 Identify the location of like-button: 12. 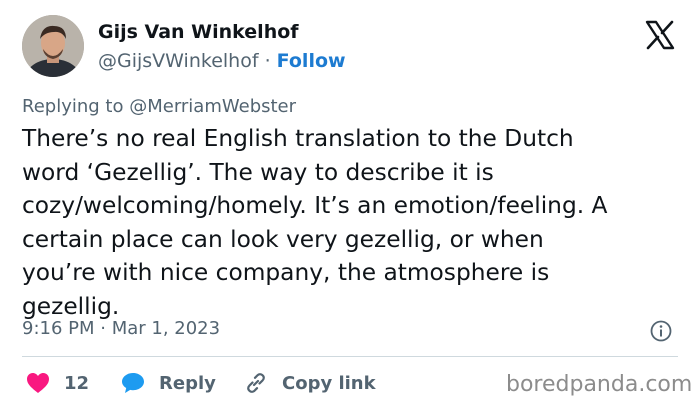
(57, 383).